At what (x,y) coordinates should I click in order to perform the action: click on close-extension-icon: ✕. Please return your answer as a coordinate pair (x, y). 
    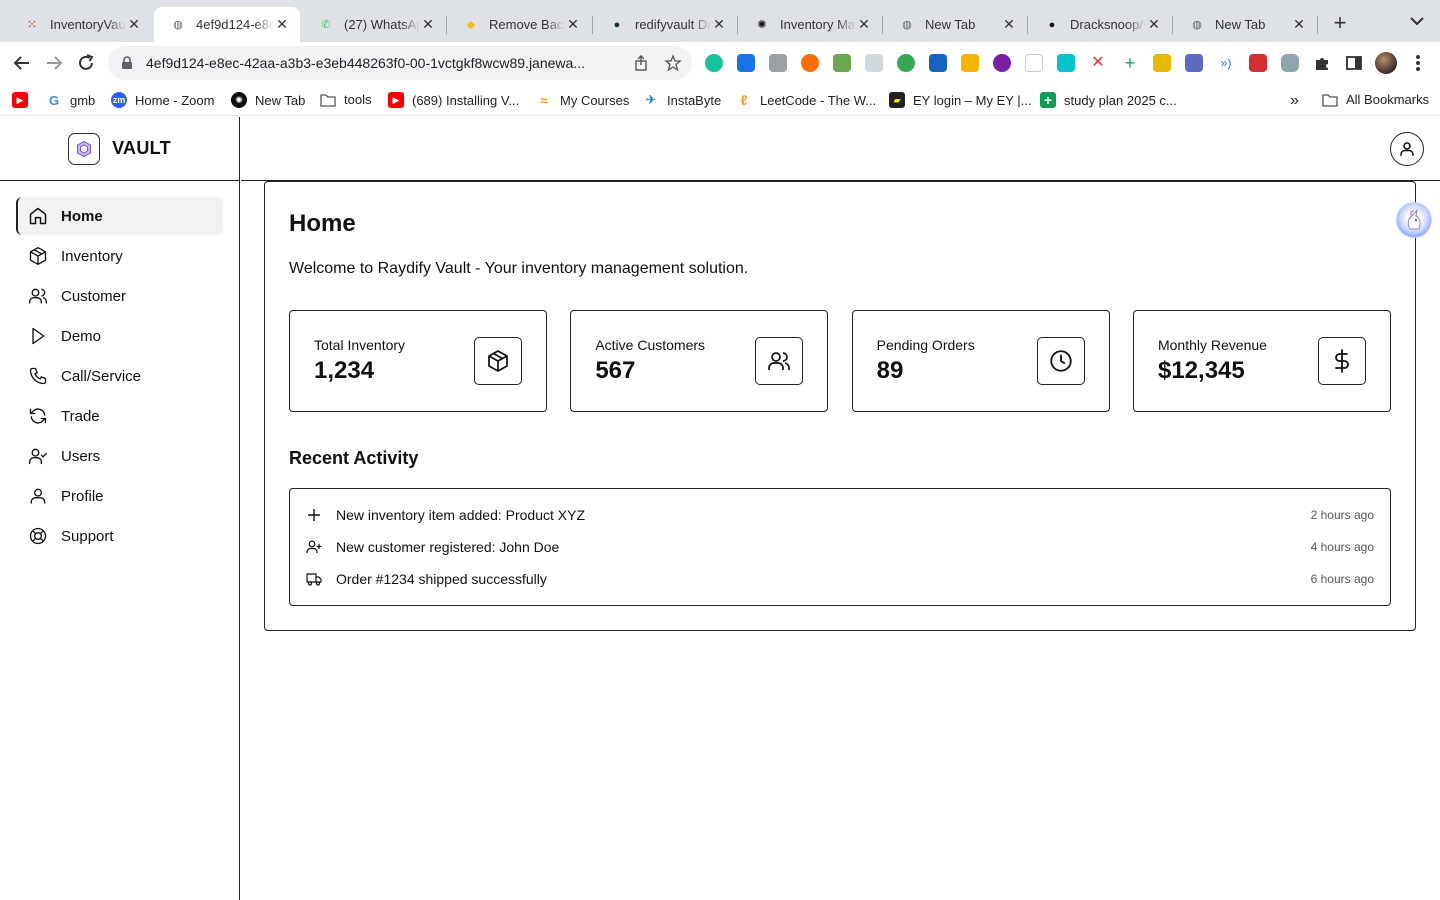
    Looking at the image, I should click on (1098, 63).